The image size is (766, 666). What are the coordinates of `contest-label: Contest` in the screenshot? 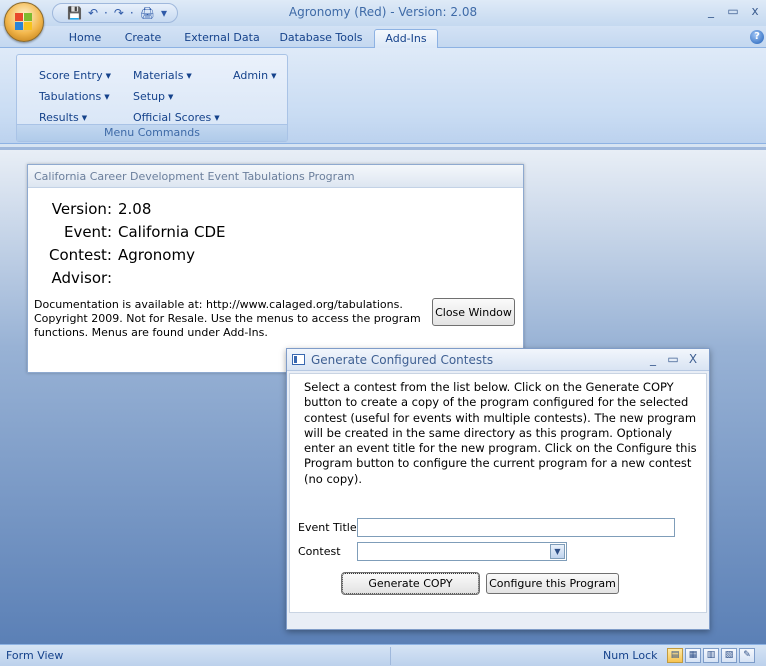 It's located at (319, 551).